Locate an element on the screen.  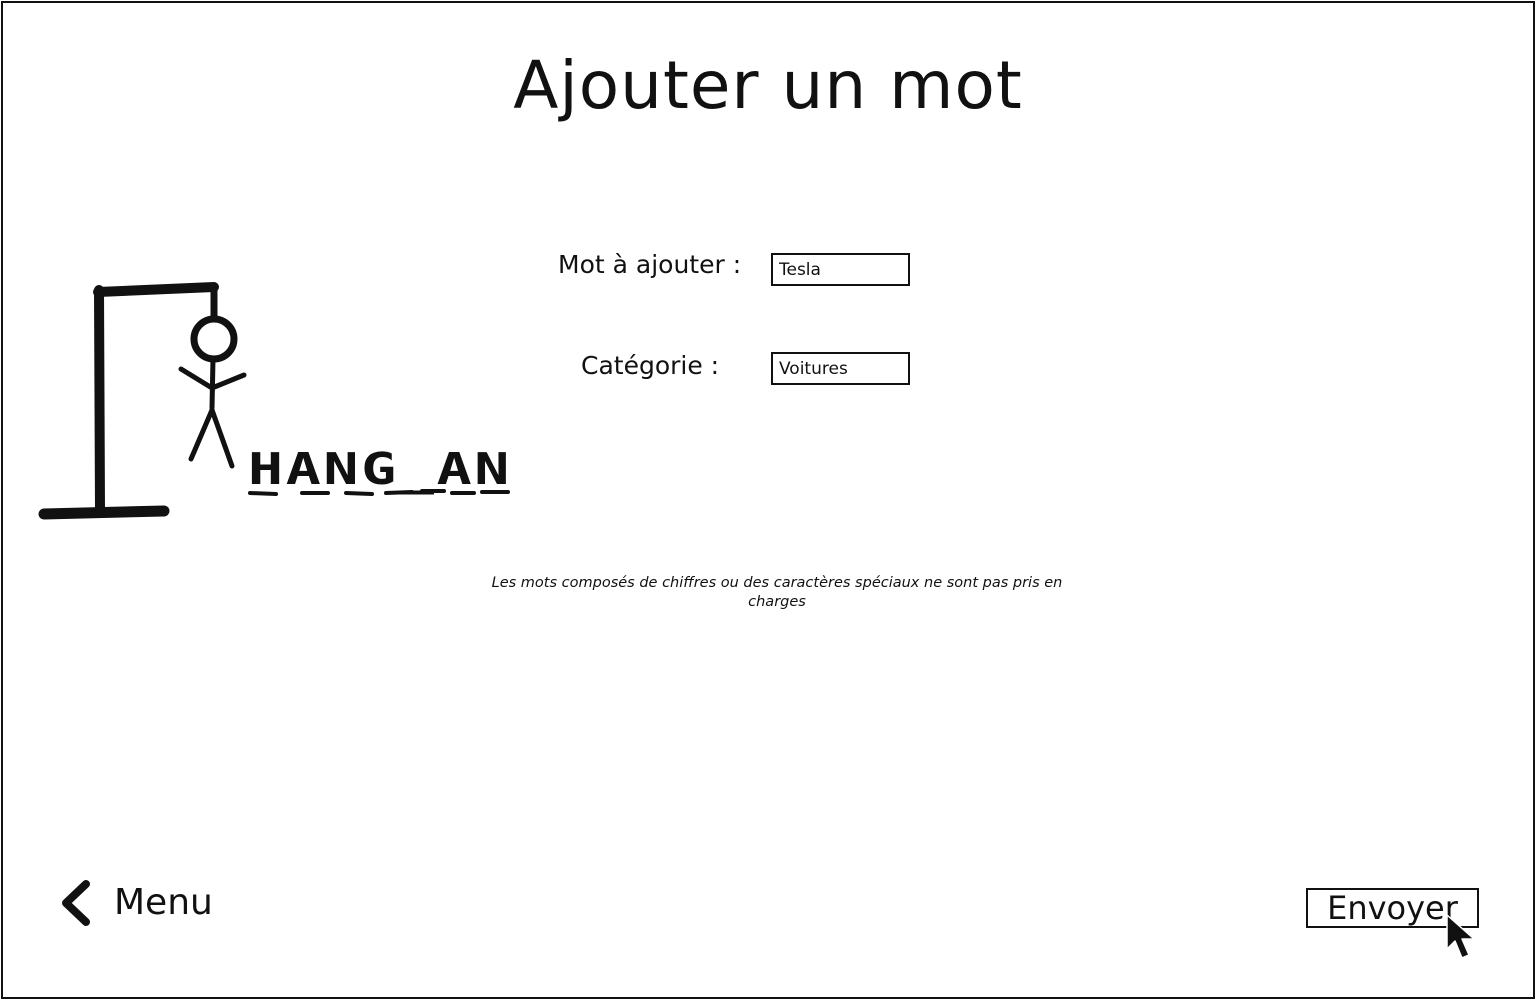
category-input is located at coordinates (840, 368).